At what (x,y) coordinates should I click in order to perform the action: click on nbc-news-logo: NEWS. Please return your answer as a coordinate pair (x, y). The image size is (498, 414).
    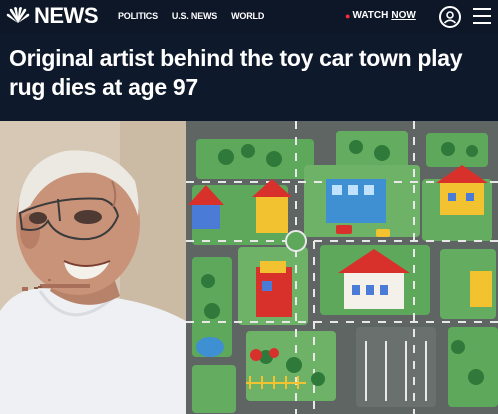
    Looking at the image, I should click on (52, 15).